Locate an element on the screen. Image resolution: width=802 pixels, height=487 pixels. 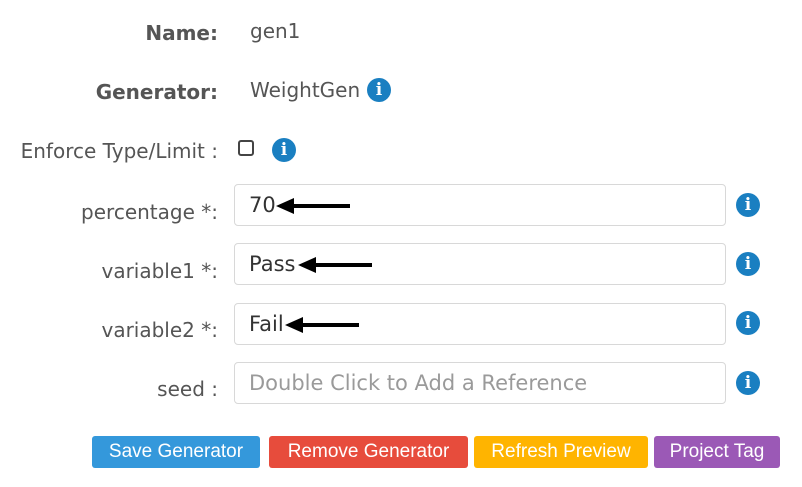
percentage-value: 70 is located at coordinates (262, 205).